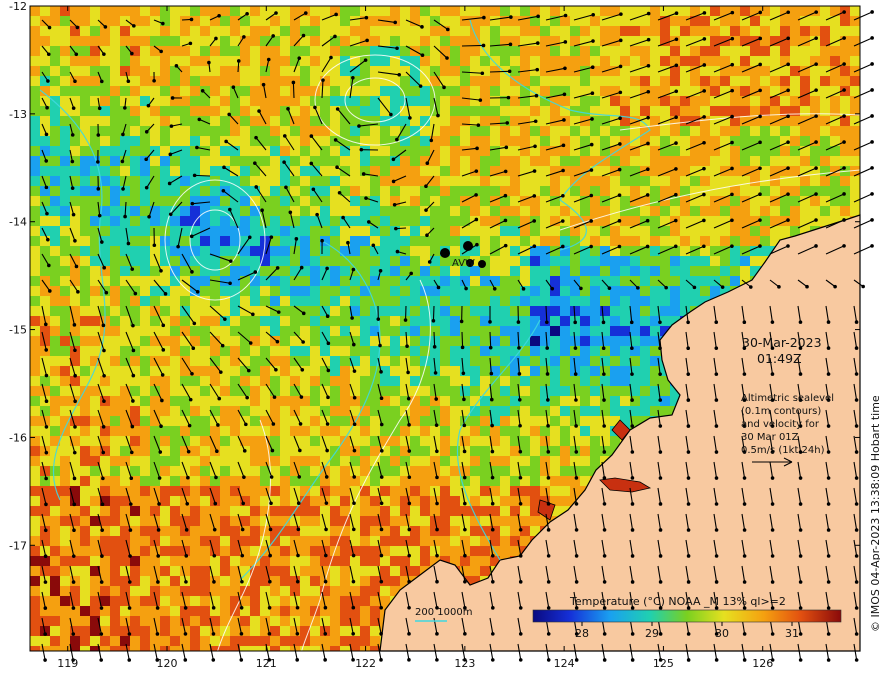 This screenshot has width=880, height=680. I want to click on altimetry-line: Altimetric sealevel, so click(787, 398).